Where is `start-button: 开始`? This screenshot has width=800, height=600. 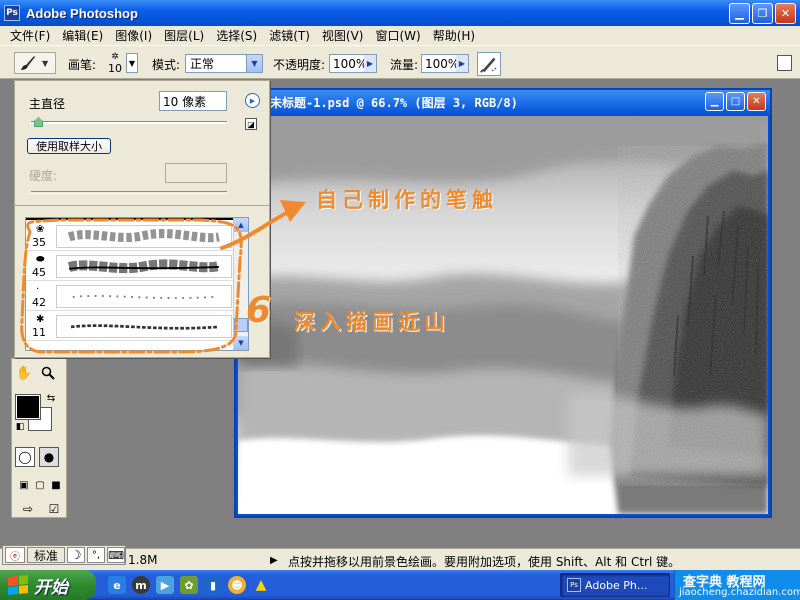
start-button: 开始 is located at coordinates (48, 585).